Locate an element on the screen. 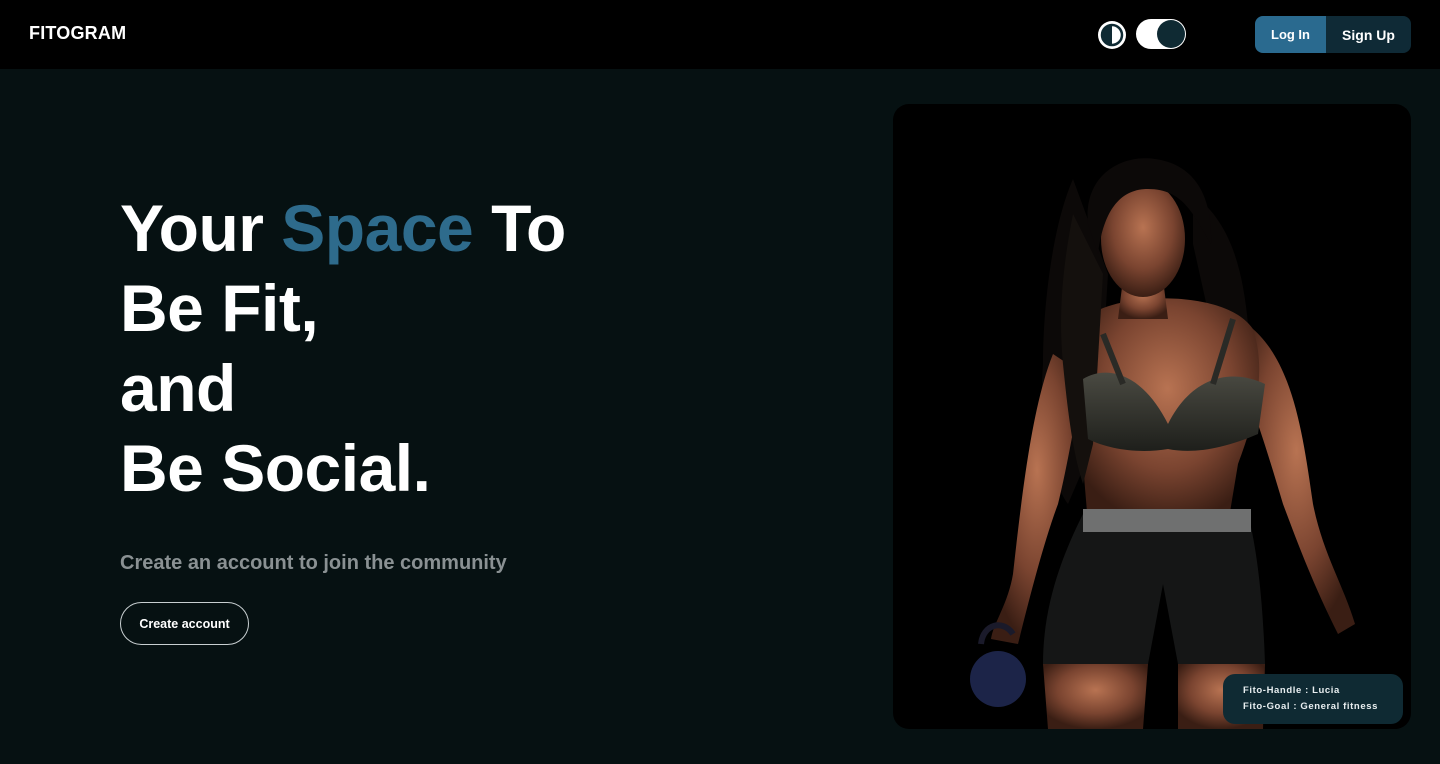 The width and height of the screenshot is (1440, 764). create-account-button: Create account is located at coordinates (184, 623).